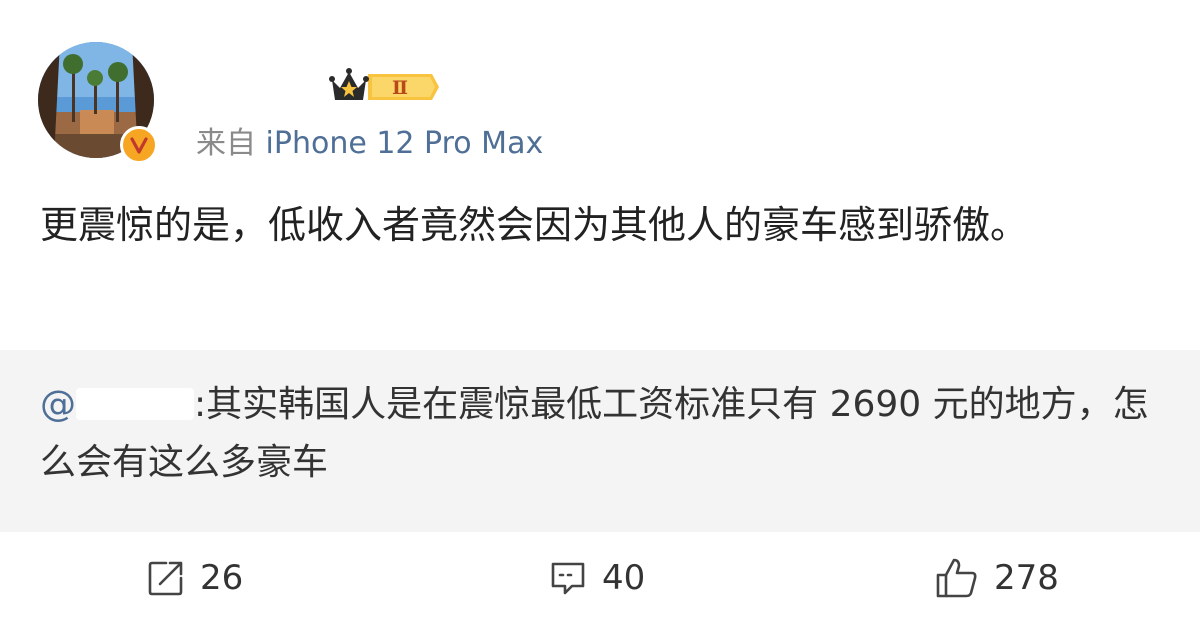 This screenshot has width=1200, height=622. Describe the element at coordinates (384, 84) in the screenshot. I see `crown-icon: Ⅱ` at that location.